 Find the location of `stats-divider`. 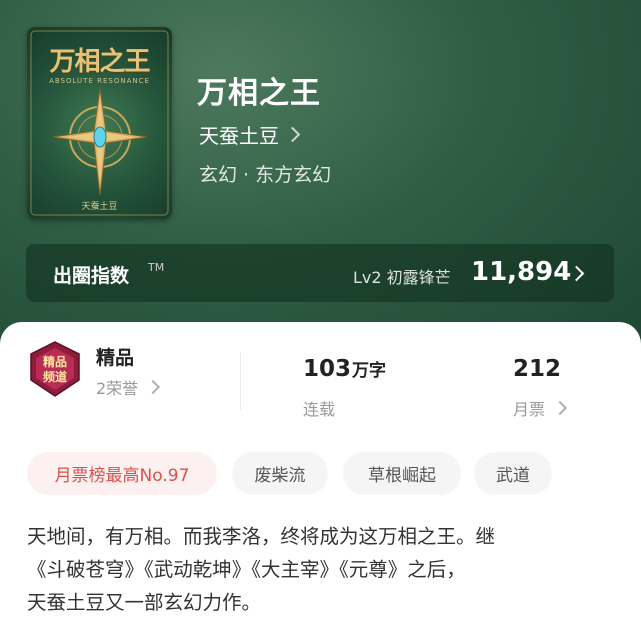

stats-divider is located at coordinates (240, 381).